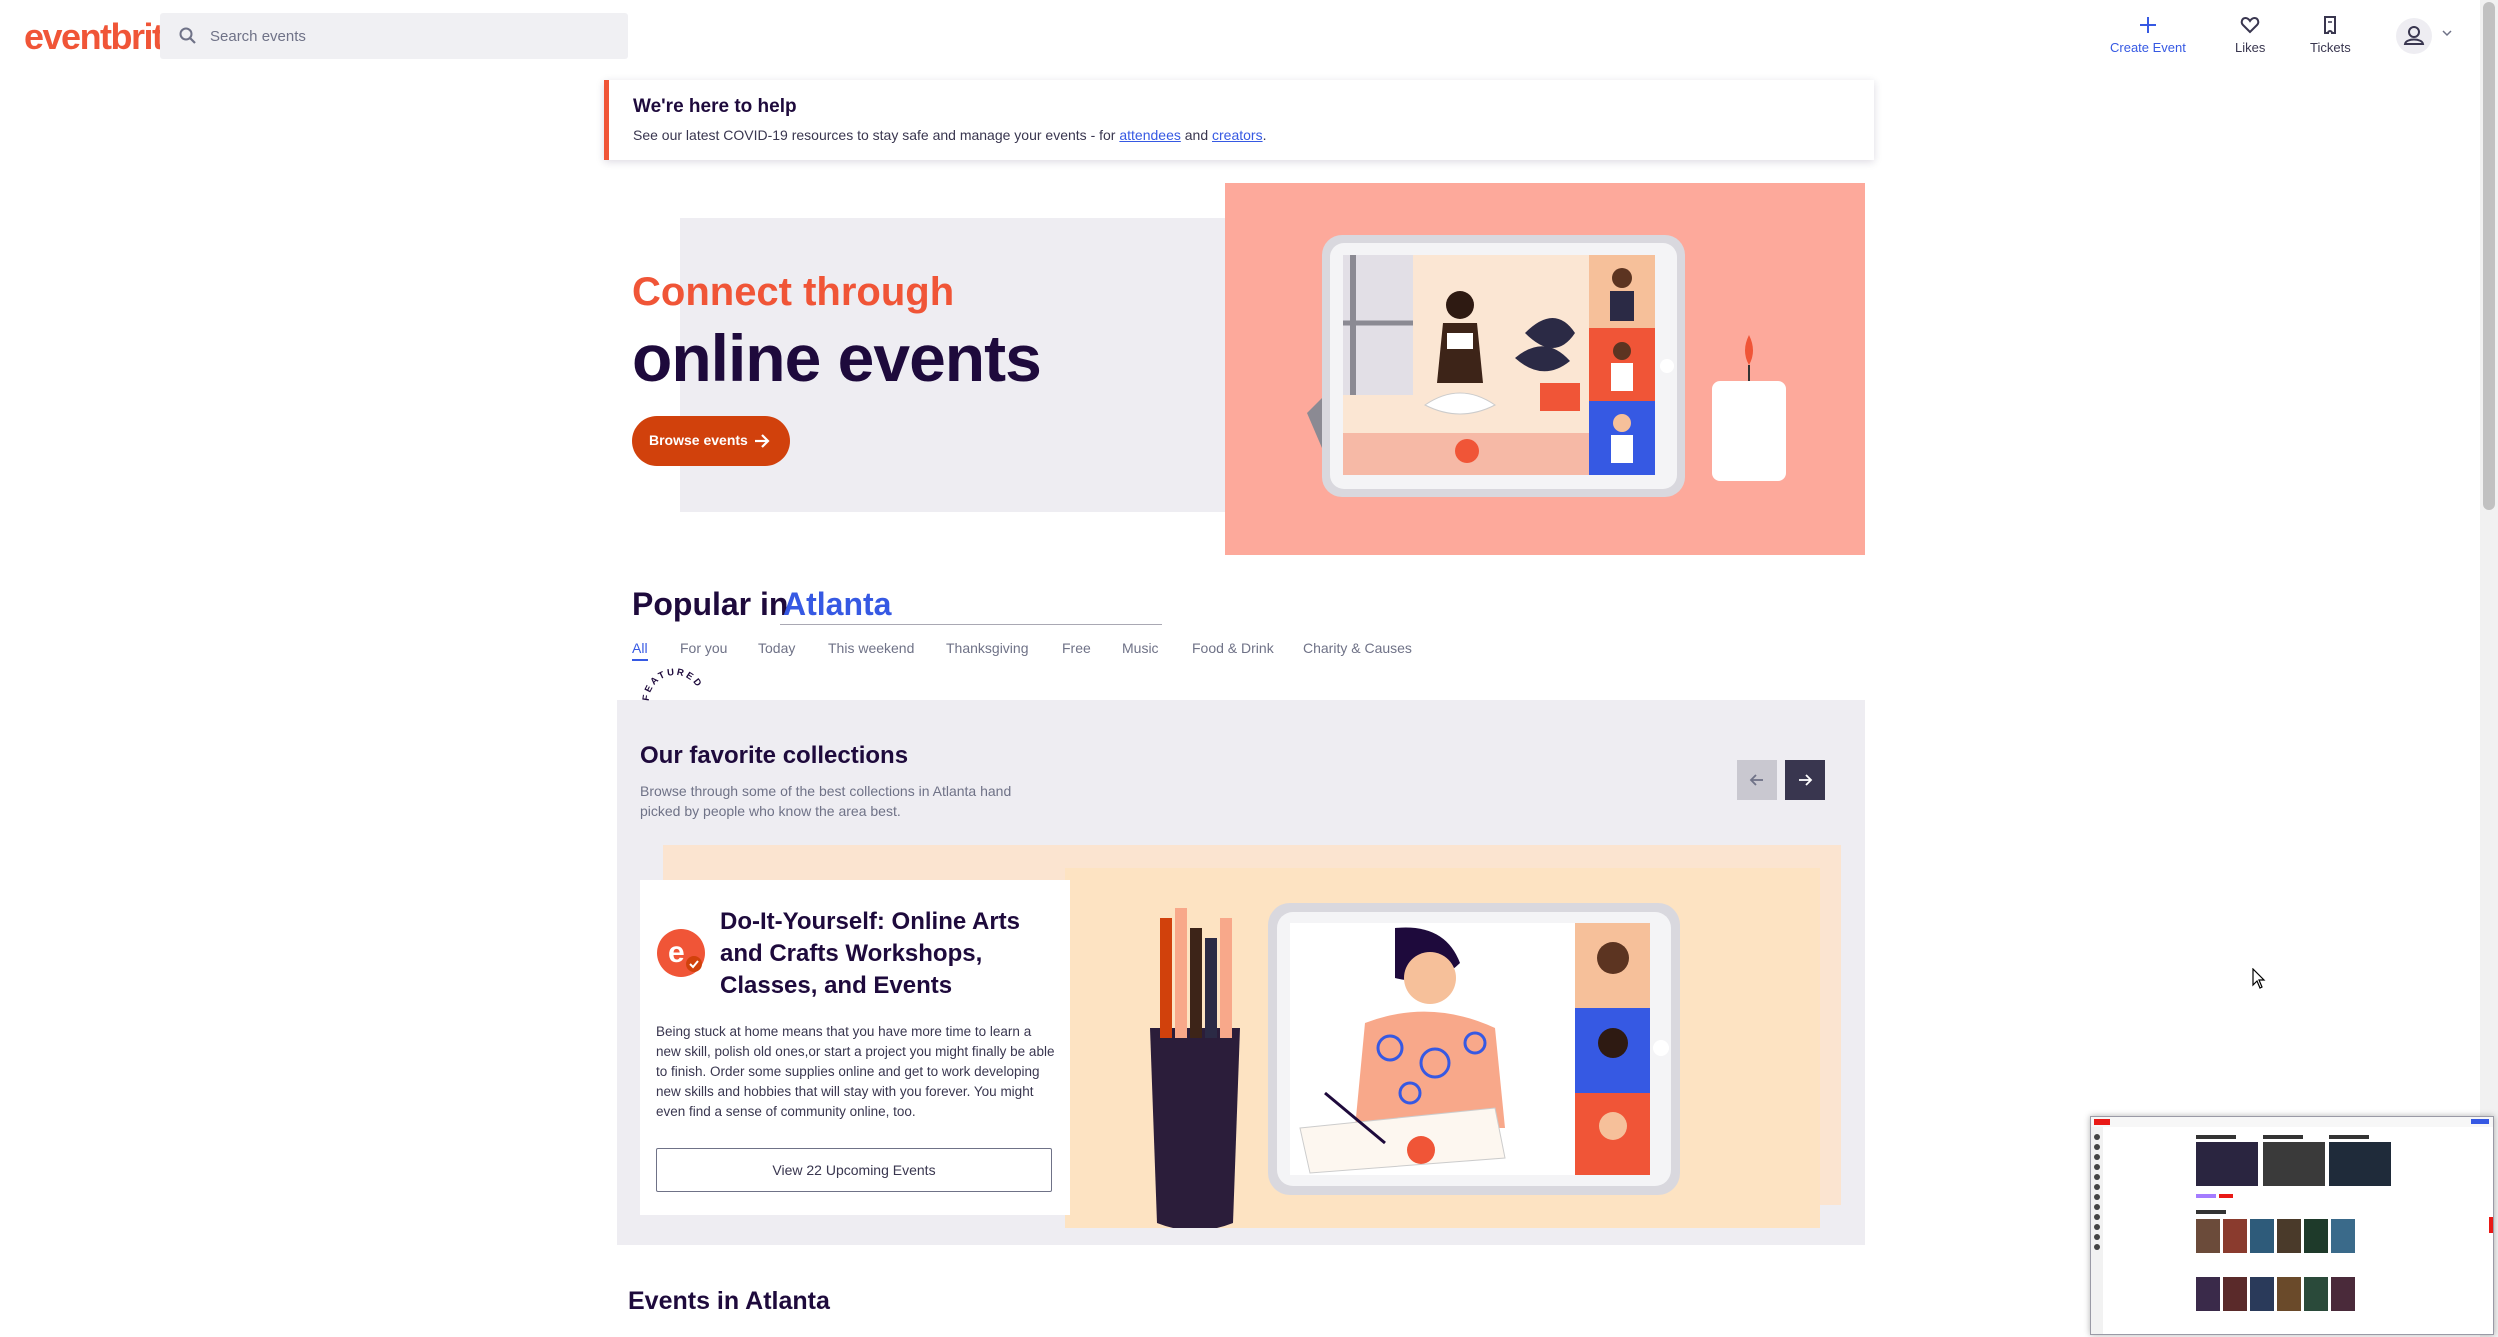 This screenshot has height=1337, width=2498. What do you see at coordinates (971, 624) in the screenshot?
I see `location-underline` at bounding box center [971, 624].